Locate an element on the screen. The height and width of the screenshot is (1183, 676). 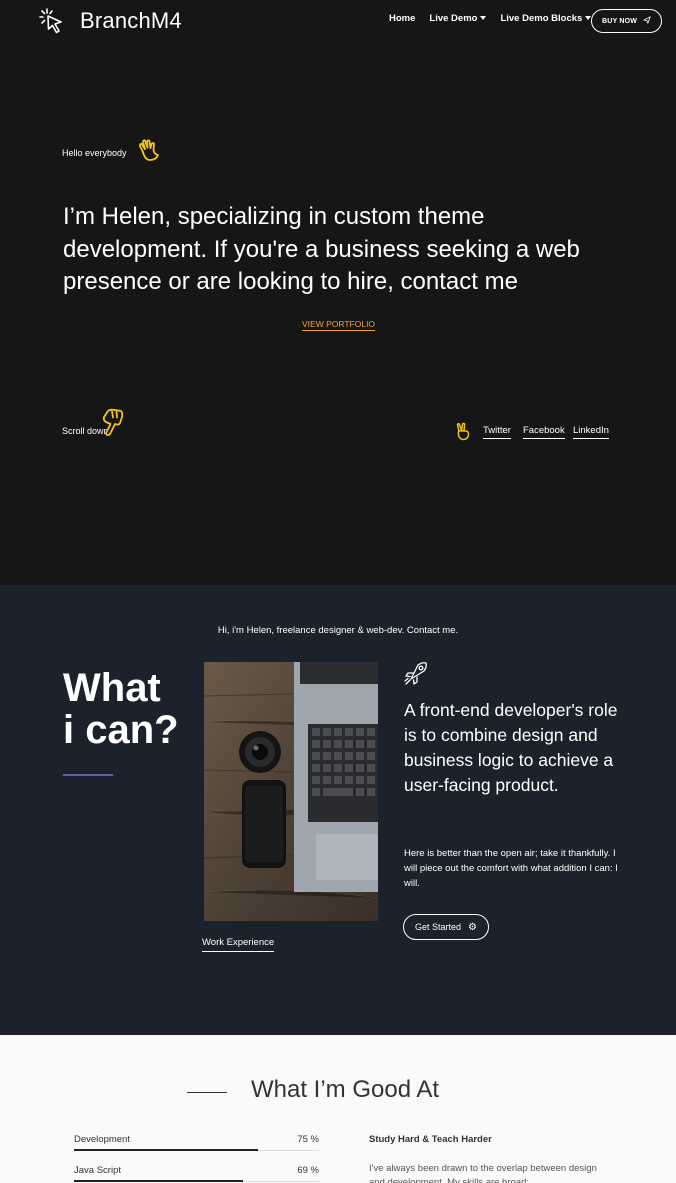
study-heading: Study Hard & Teach Harder is located at coordinates (430, 1139).